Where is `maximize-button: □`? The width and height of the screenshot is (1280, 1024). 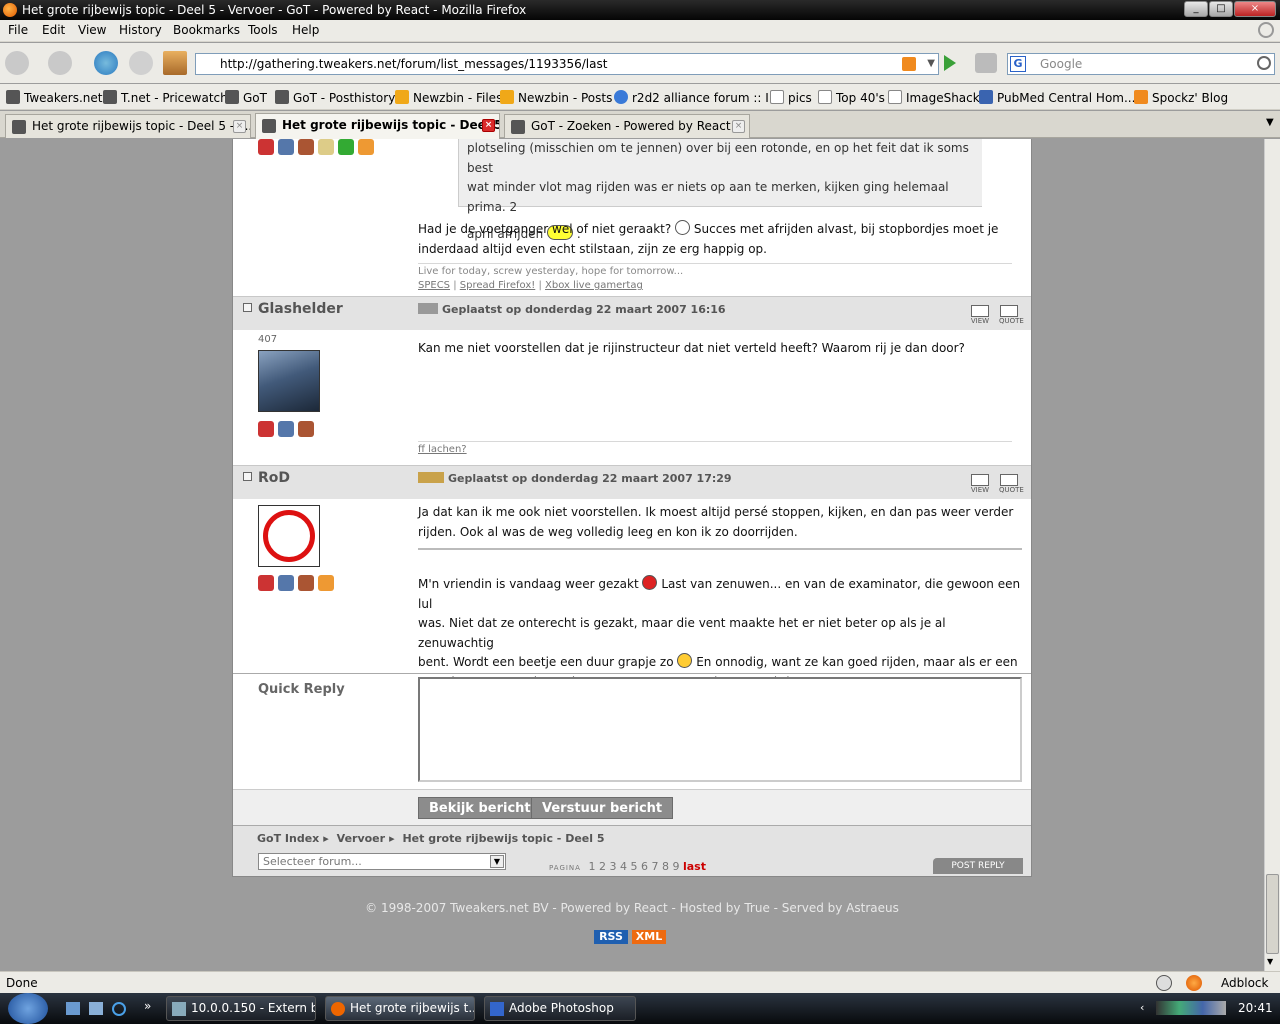
maximize-button: □ is located at coordinates (1221, 9).